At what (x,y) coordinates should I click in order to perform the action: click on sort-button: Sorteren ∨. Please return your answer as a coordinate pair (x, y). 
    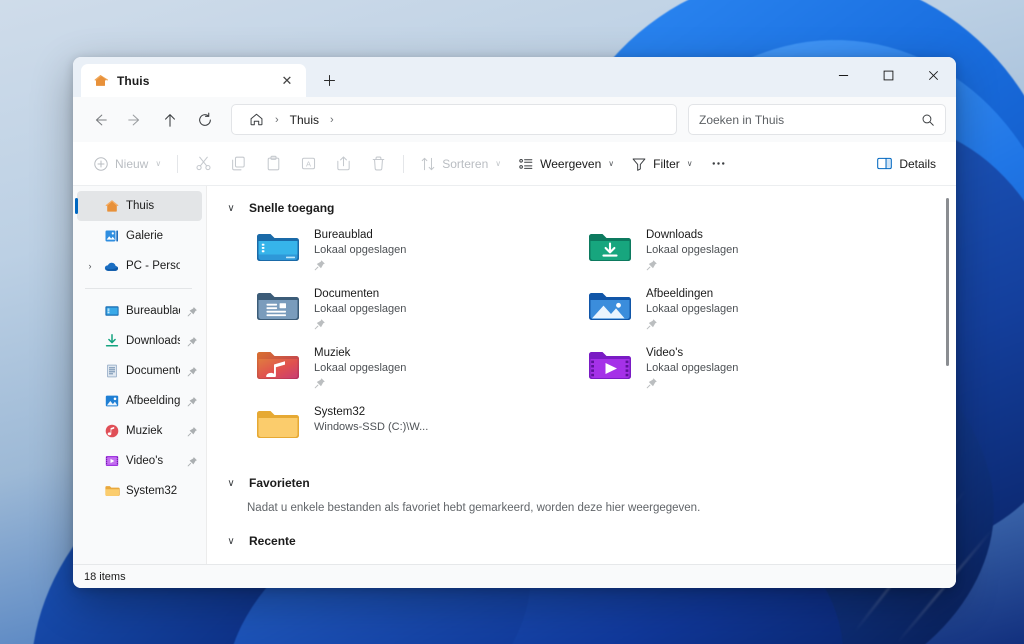
    Looking at the image, I should click on (460, 164).